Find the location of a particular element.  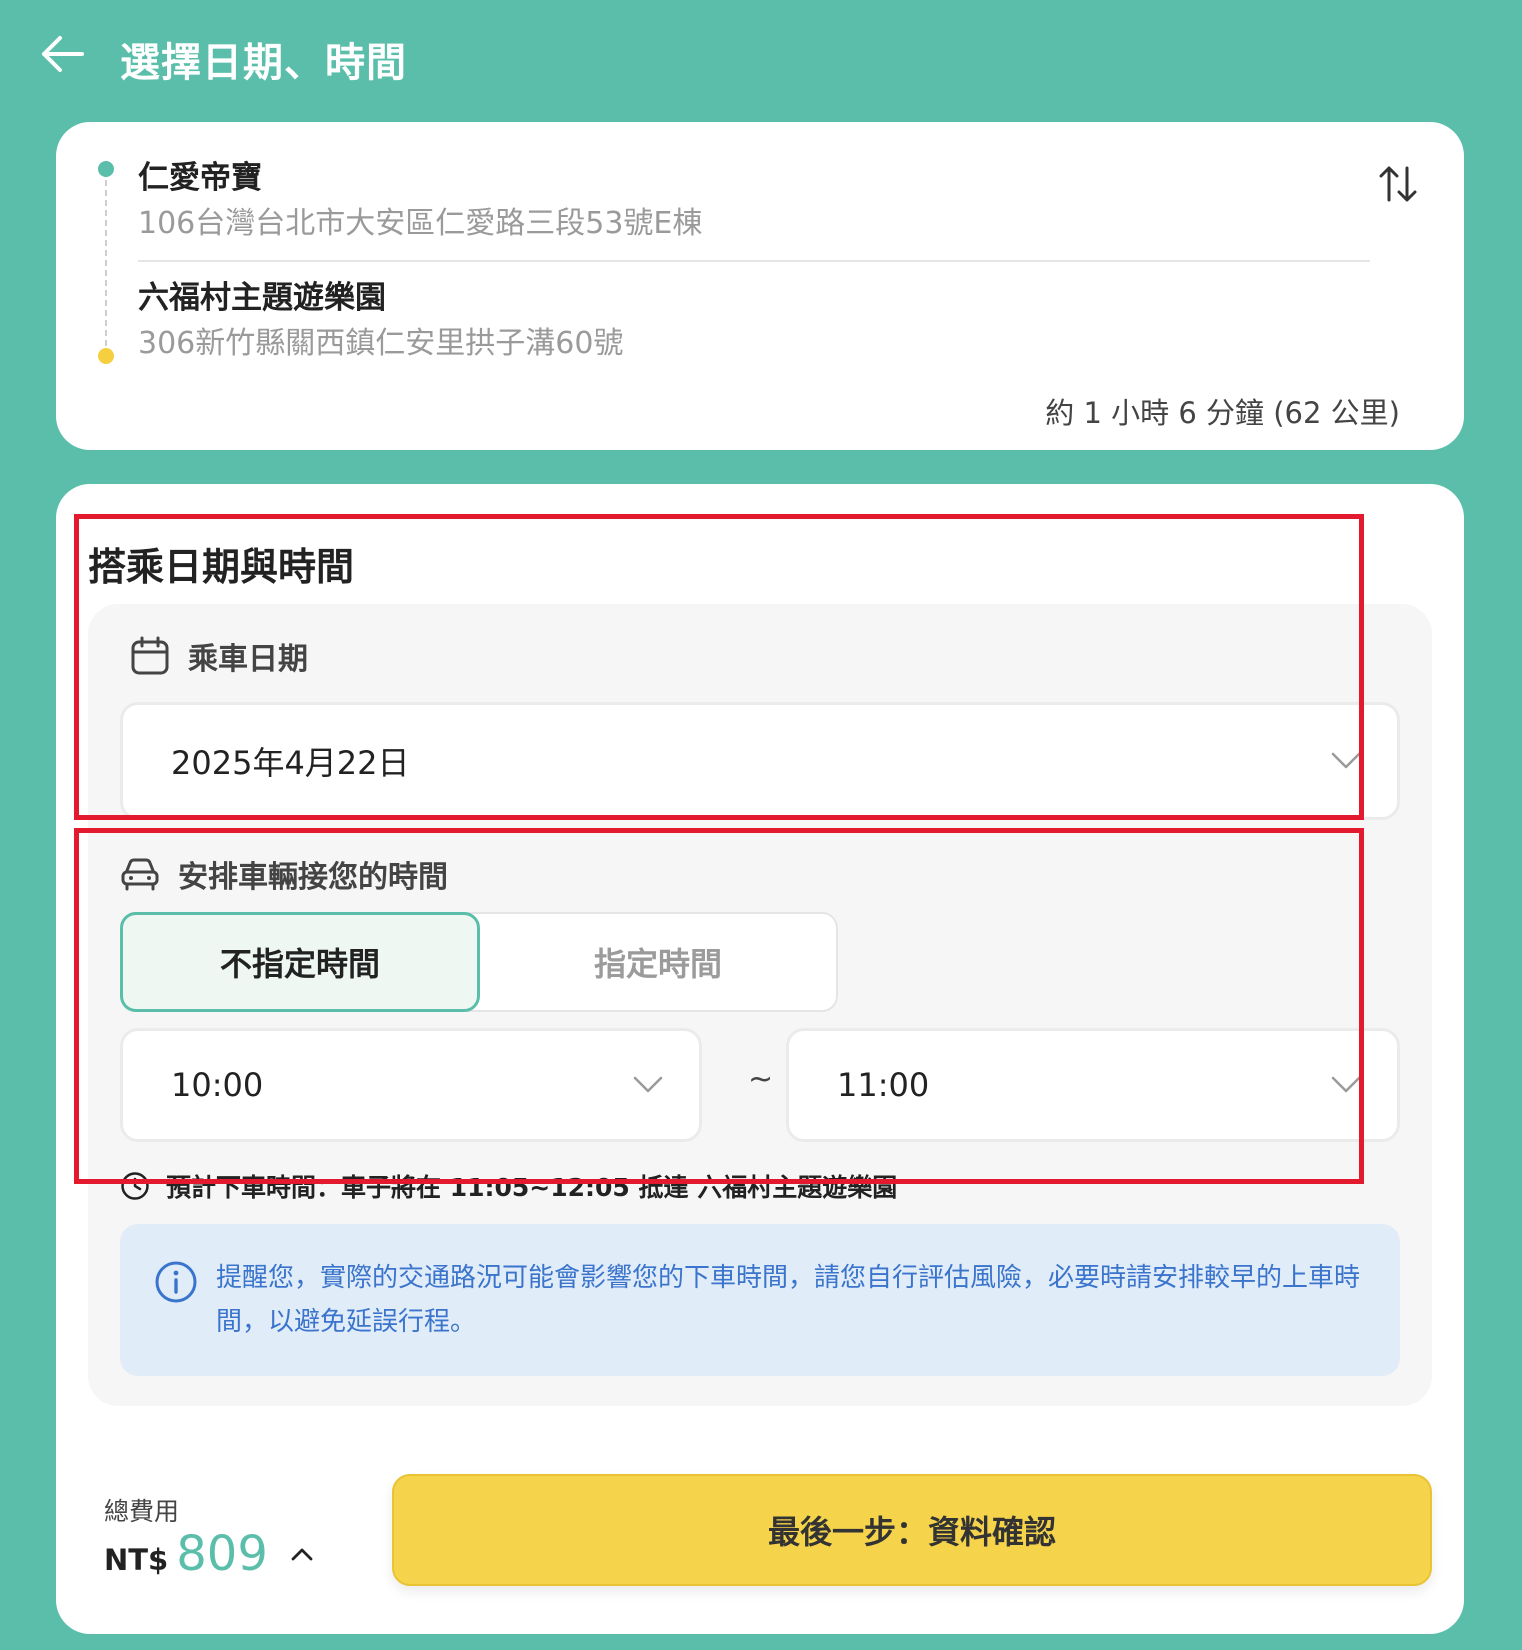

dropoff-estimate: 預計下車時間：車子將在 11:05~12:05 抵達 六福村主題遊樂園 is located at coordinates (508, 1186).